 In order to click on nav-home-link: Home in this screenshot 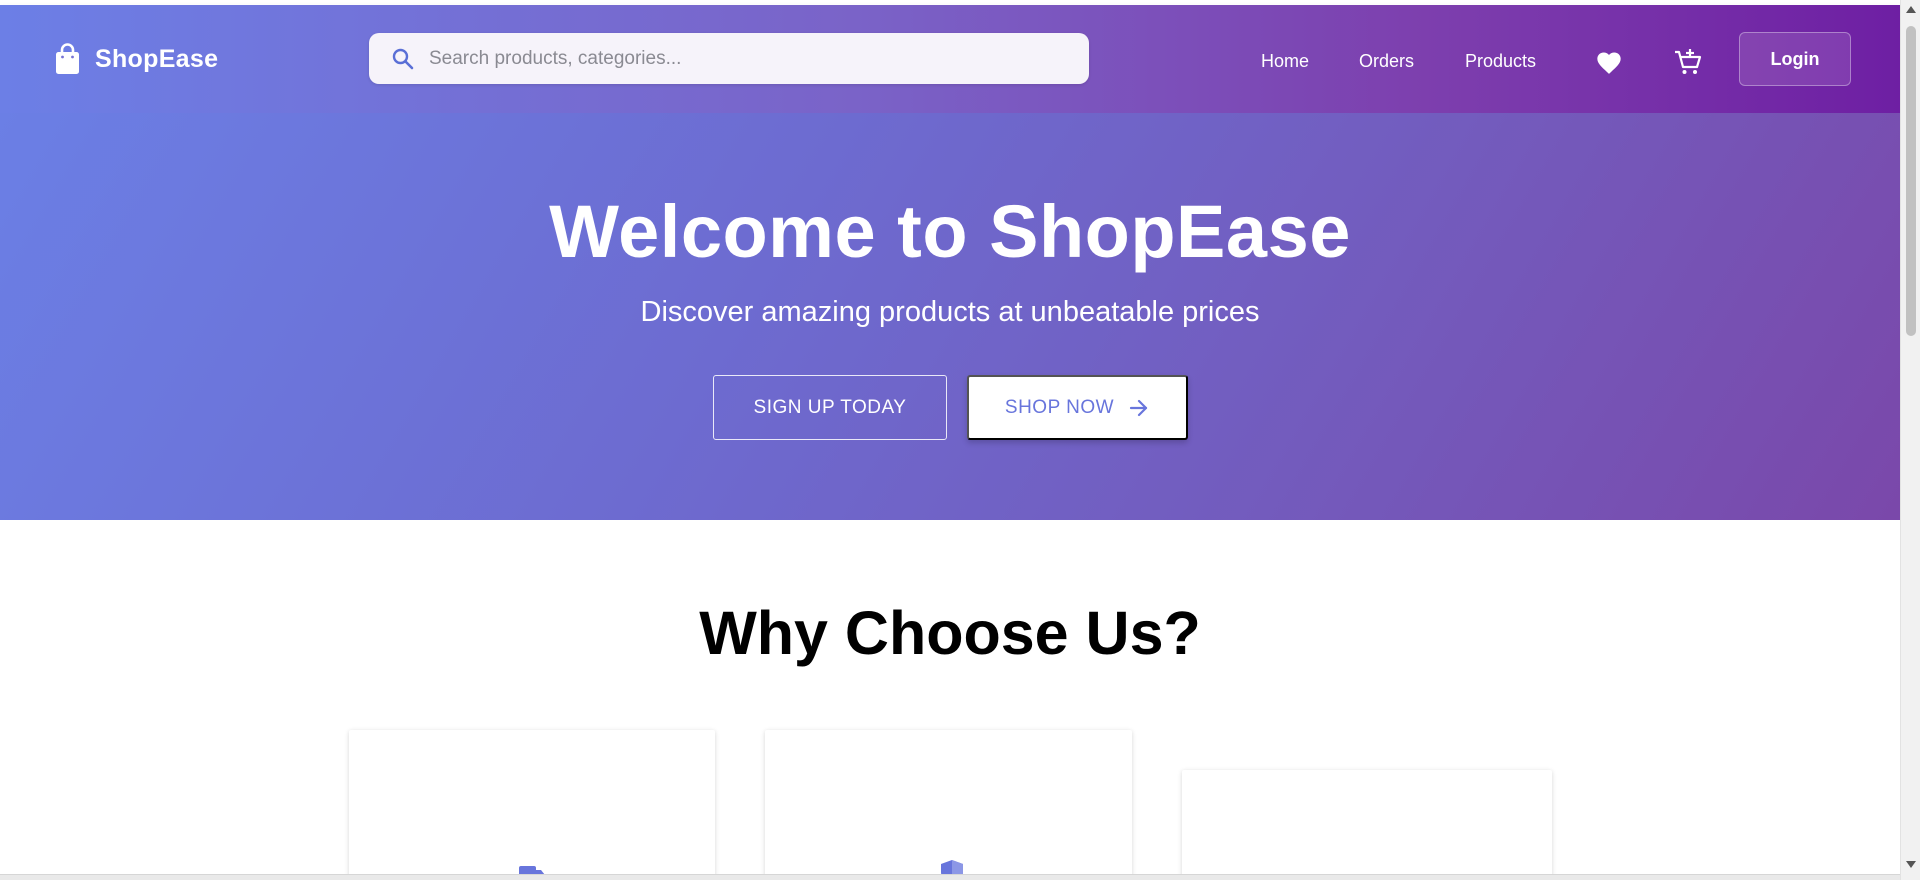, I will do `click(1285, 61)`.